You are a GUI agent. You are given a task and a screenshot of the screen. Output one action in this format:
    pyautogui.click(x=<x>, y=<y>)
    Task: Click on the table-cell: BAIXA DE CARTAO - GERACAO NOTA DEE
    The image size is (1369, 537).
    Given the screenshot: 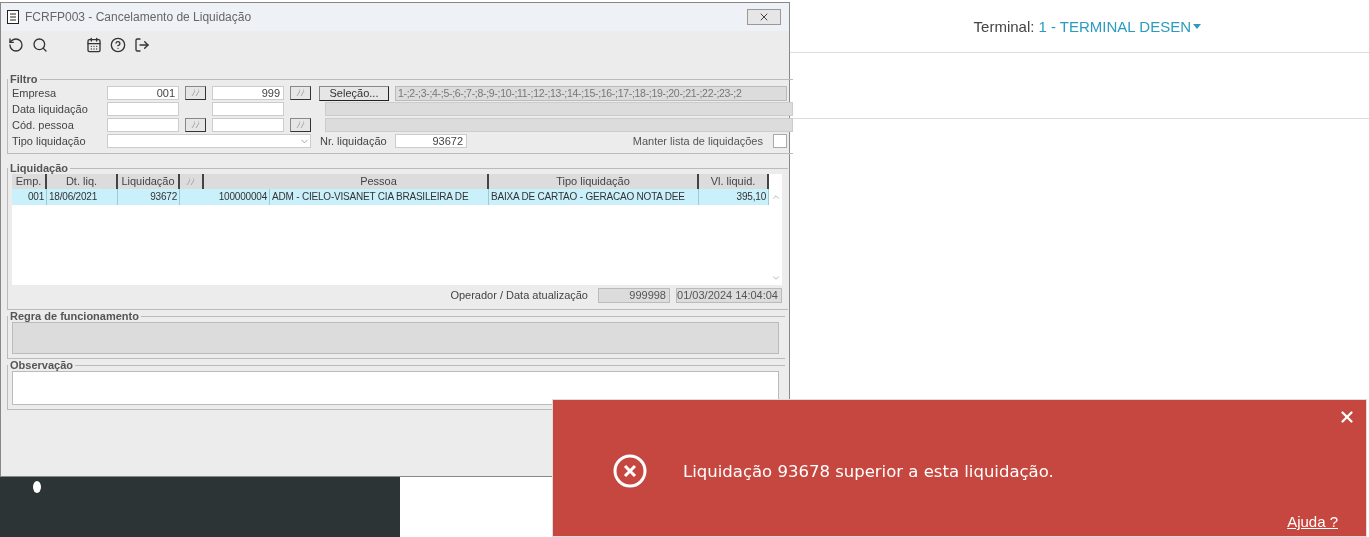 What is the action you would take?
    pyautogui.click(x=594, y=197)
    